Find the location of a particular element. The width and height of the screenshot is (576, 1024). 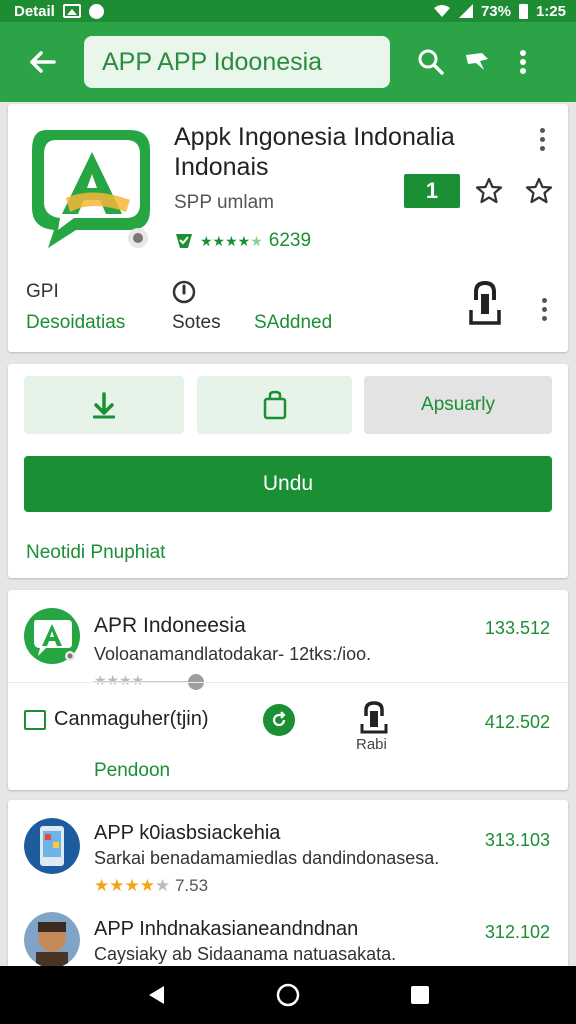

rating-stars: ★★★★ is located at coordinates (124, 885).